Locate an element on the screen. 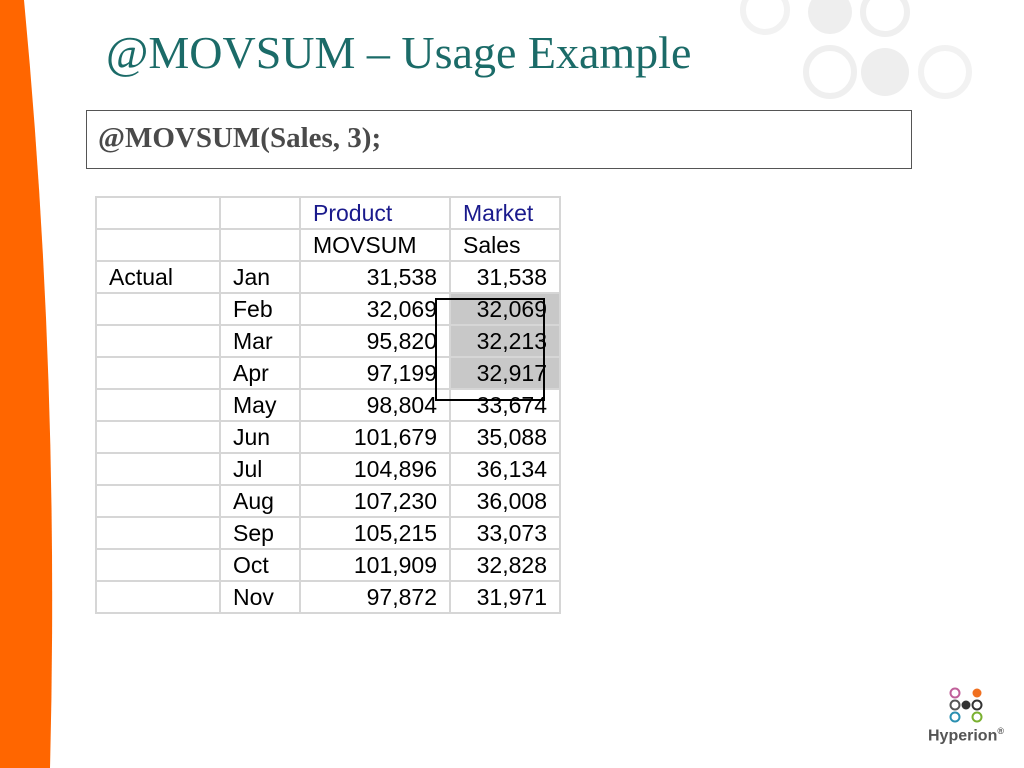 The image size is (1024, 768). month-cell: Mar is located at coordinates (260, 341).